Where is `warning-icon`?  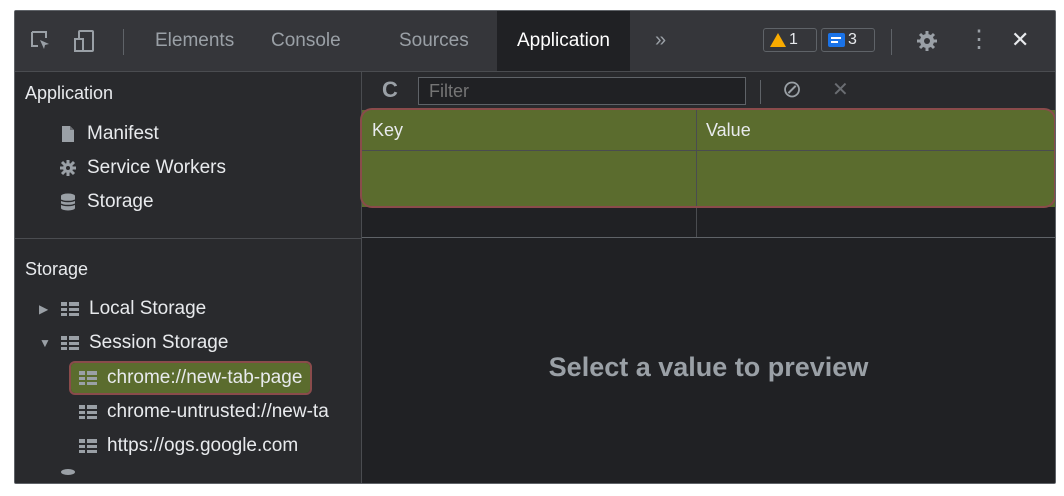 warning-icon is located at coordinates (778, 40).